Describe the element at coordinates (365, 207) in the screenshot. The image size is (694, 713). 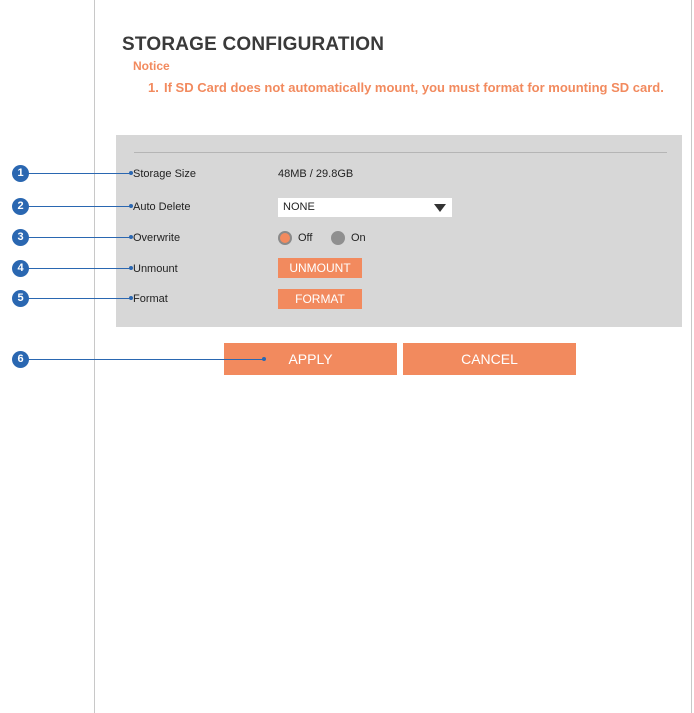
I see `auto-delete-select: NONE` at that location.